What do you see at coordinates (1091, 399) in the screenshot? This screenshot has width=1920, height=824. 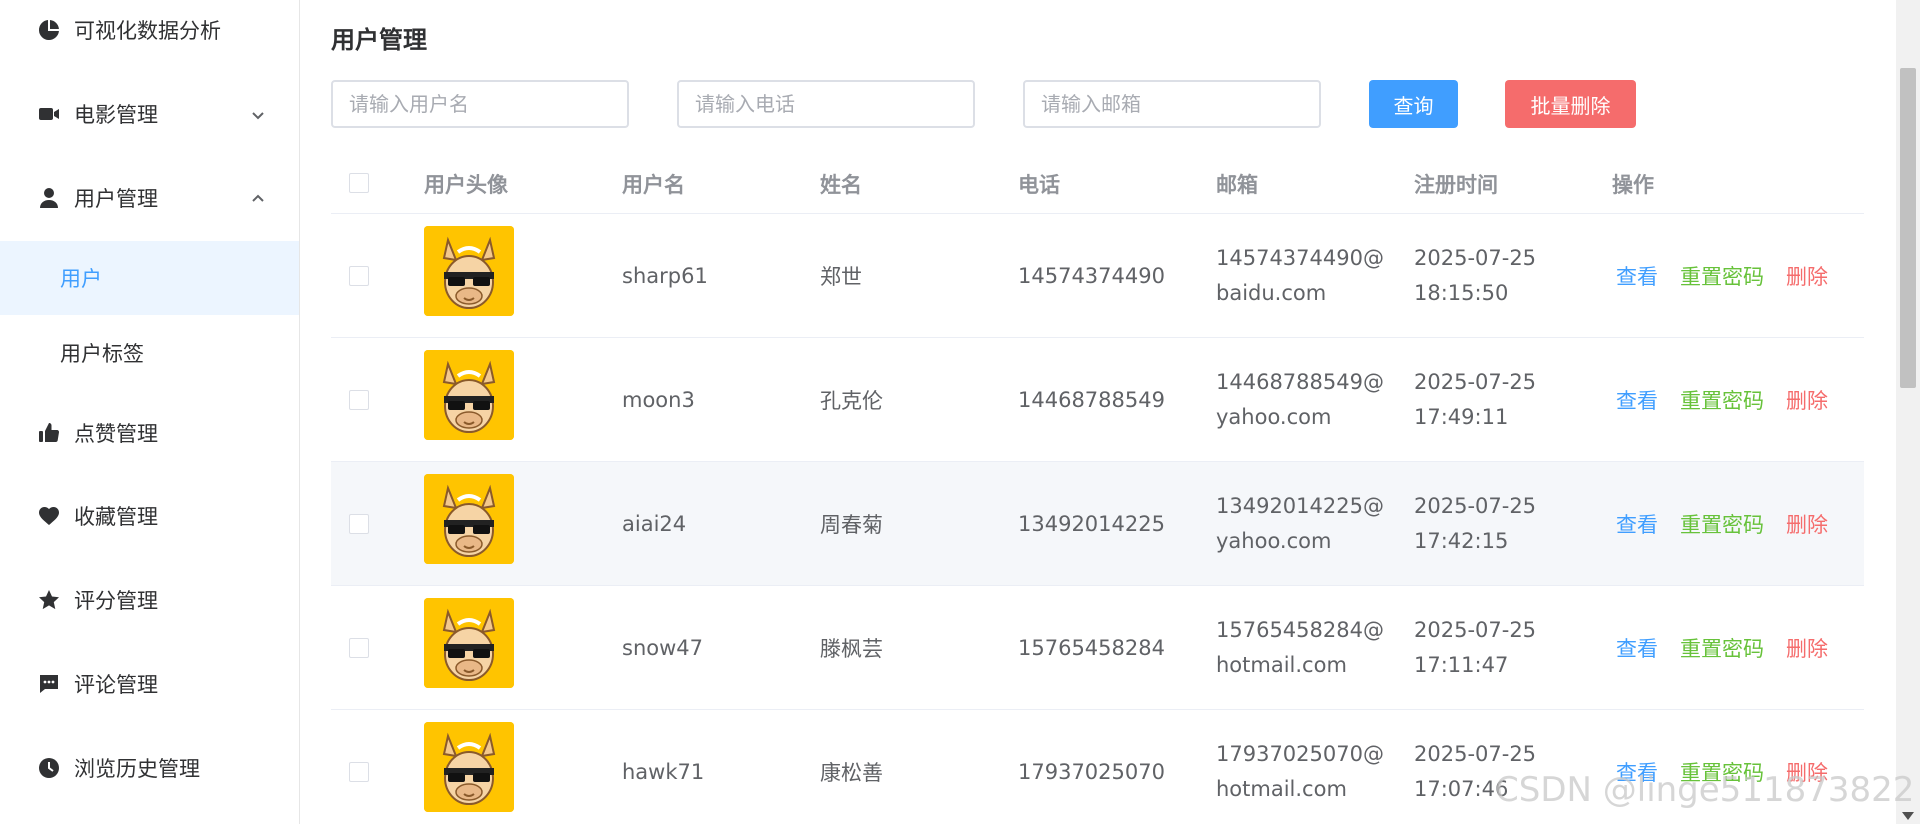 I see `phone-cell: 14468788549` at bounding box center [1091, 399].